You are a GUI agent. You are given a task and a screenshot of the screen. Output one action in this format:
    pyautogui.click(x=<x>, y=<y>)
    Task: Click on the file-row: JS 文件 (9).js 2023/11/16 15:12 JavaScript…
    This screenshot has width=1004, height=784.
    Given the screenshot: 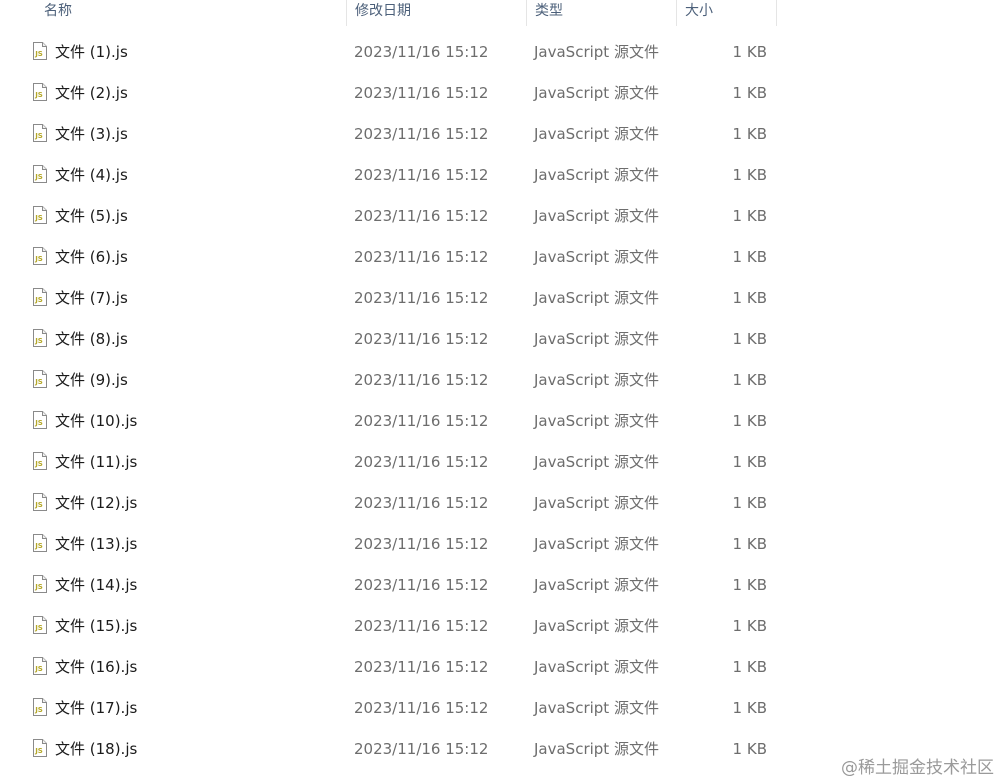 What is the action you would take?
    pyautogui.click(x=502, y=380)
    